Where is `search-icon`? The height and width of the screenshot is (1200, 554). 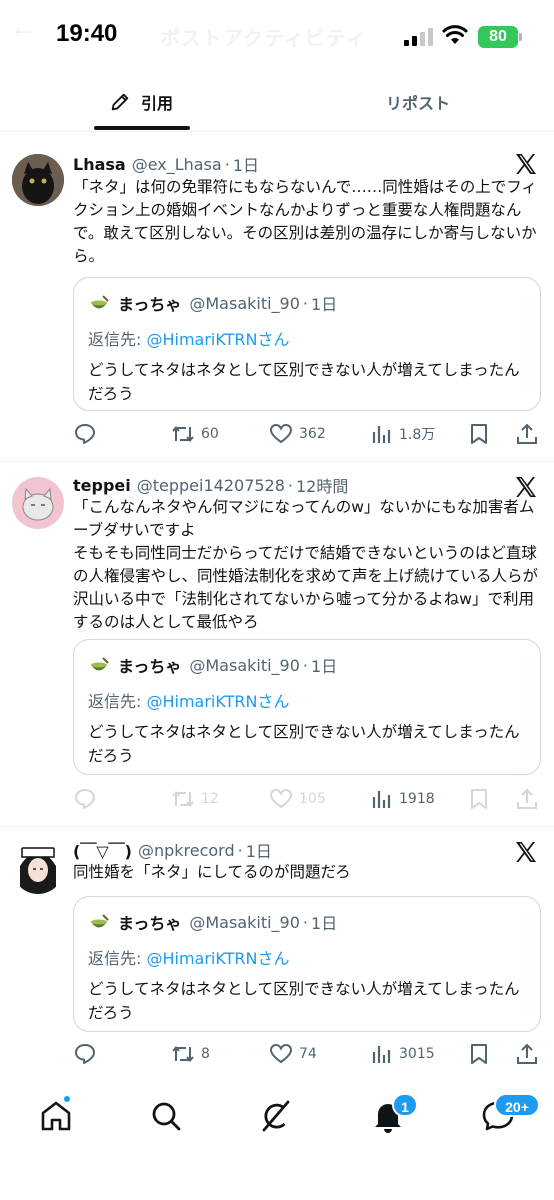 search-icon is located at coordinates (166, 1116).